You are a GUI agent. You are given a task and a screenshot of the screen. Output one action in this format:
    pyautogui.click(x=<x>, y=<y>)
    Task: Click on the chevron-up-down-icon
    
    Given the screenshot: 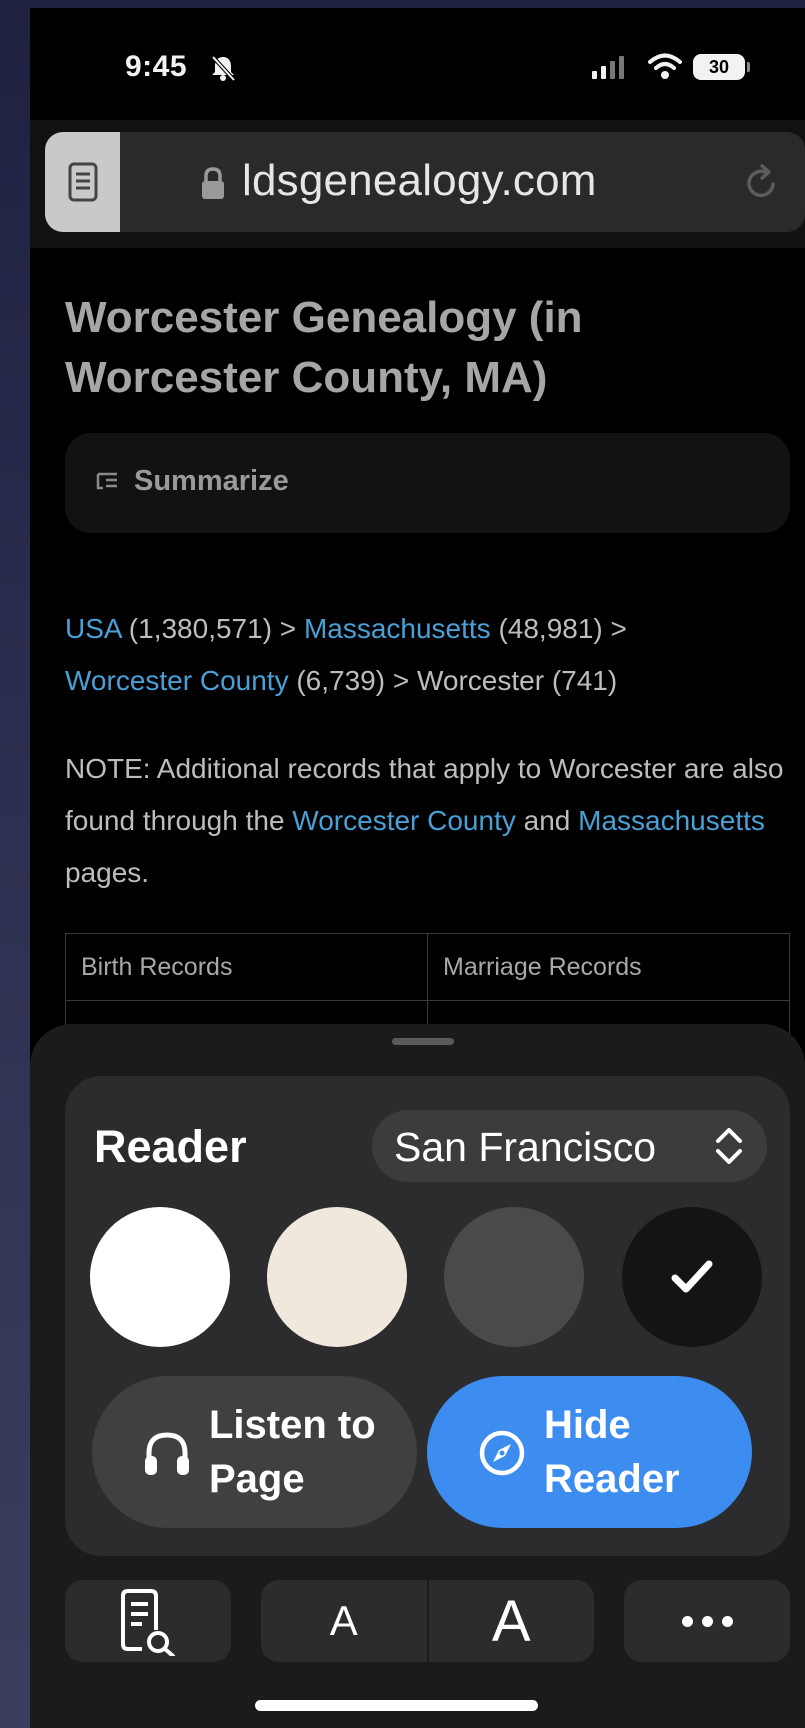 What is the action you would take?
    pyautogui.click(x=729, y=1146)
    